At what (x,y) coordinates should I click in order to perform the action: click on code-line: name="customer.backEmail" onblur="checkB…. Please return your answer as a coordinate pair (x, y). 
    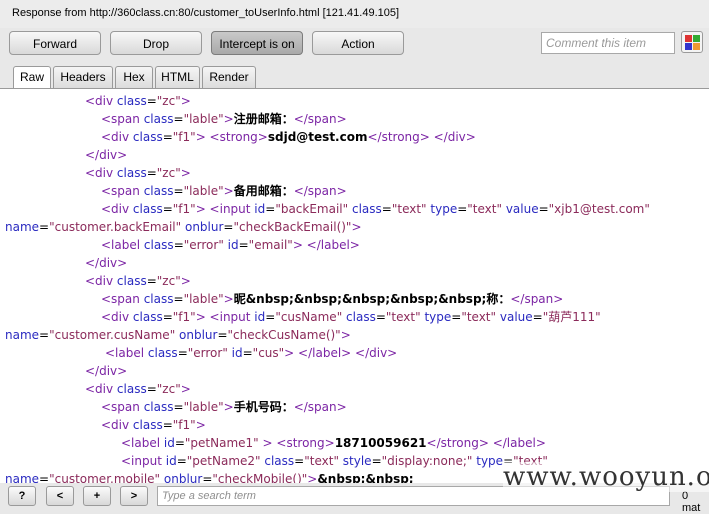
    Looking at the image, I should click on (183, 227).